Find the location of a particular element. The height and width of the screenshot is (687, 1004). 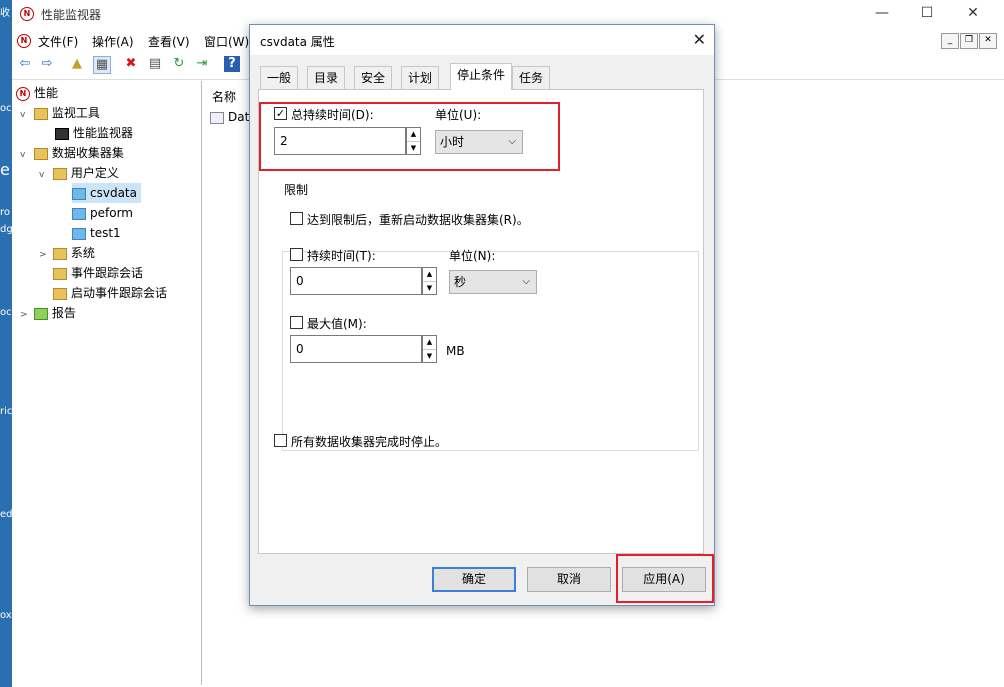

show-hide-tree-icon: ▦ is located at coordinates (102, 65).